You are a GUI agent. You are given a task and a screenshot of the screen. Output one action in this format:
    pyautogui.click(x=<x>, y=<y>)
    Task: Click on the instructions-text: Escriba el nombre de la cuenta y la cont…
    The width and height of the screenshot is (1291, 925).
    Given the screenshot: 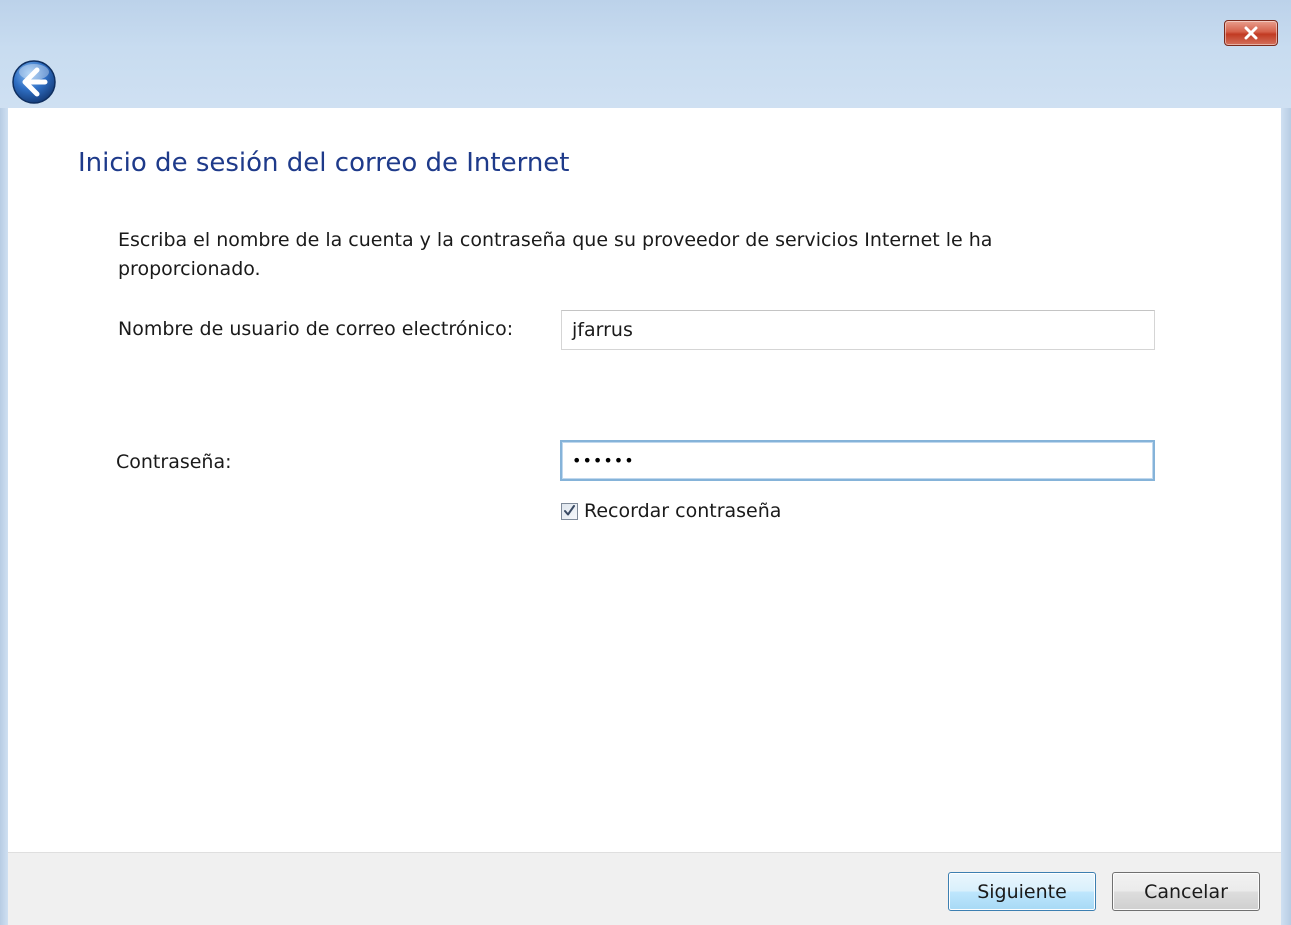 What is the action you would take?
    pyautogui.click(x=555, y=254)
    